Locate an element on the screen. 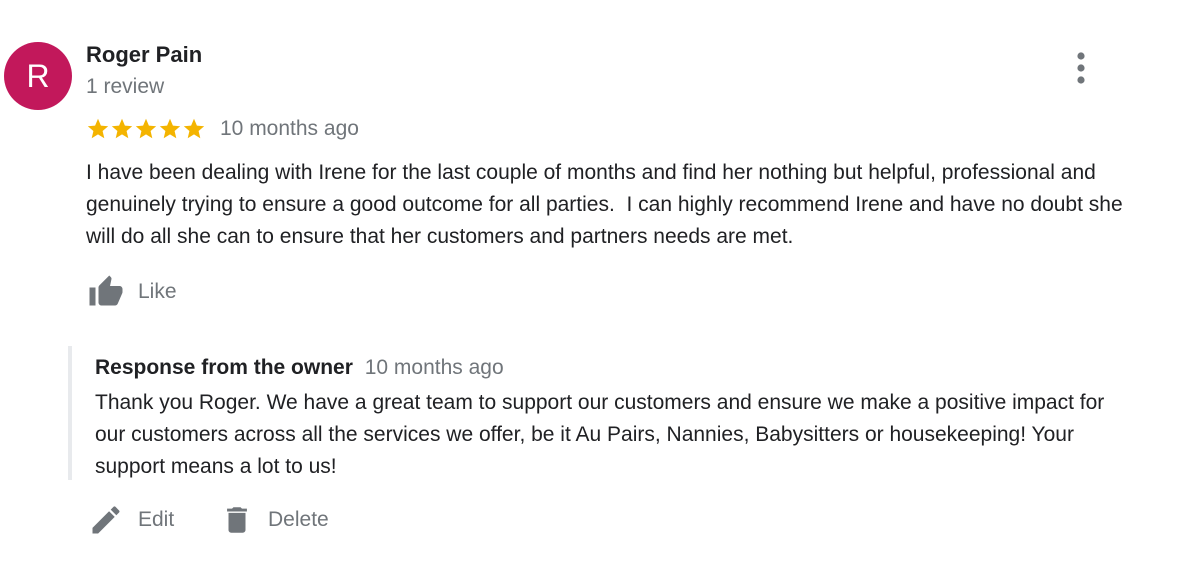 The width and height of the screenshot is (1200, 586). response-date: 10 months ago is located at coordinates (434, 367).